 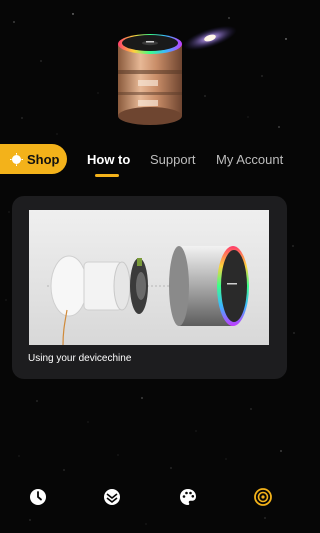 What do you see at coordinates (173, 159) in the screenshot?
I see `tab-support: Support` at bounding box center [173, 159].